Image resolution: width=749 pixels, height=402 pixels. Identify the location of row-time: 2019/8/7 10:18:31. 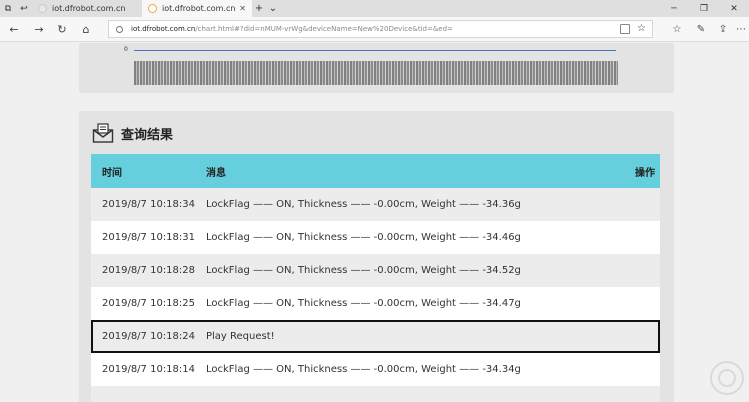
(149, 237).